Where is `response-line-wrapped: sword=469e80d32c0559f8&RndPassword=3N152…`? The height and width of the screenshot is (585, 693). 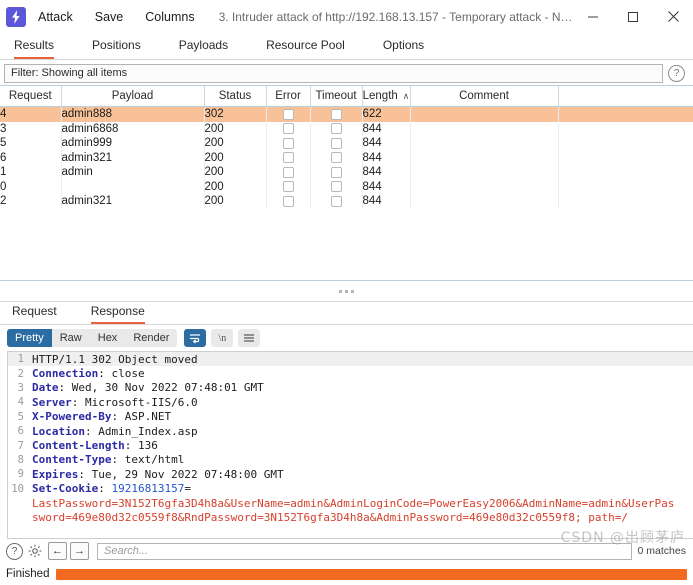 response-line-wrapped: sword=469e80d32c0559f8&RndPassword=3N152… is located at coordinates (350, 517).